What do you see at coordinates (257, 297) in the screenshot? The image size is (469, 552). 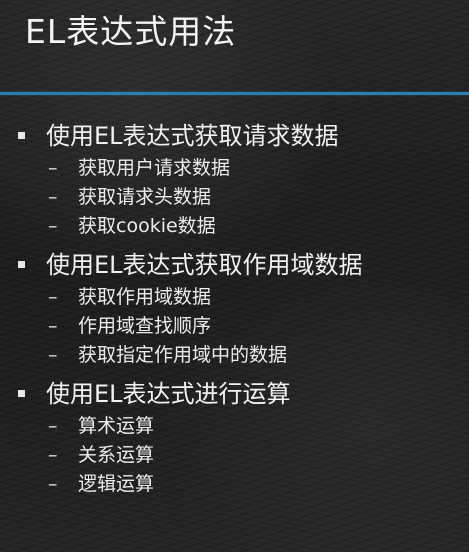 I see `list-item: – 获取作用域数据` at bounding box center [257, 297].